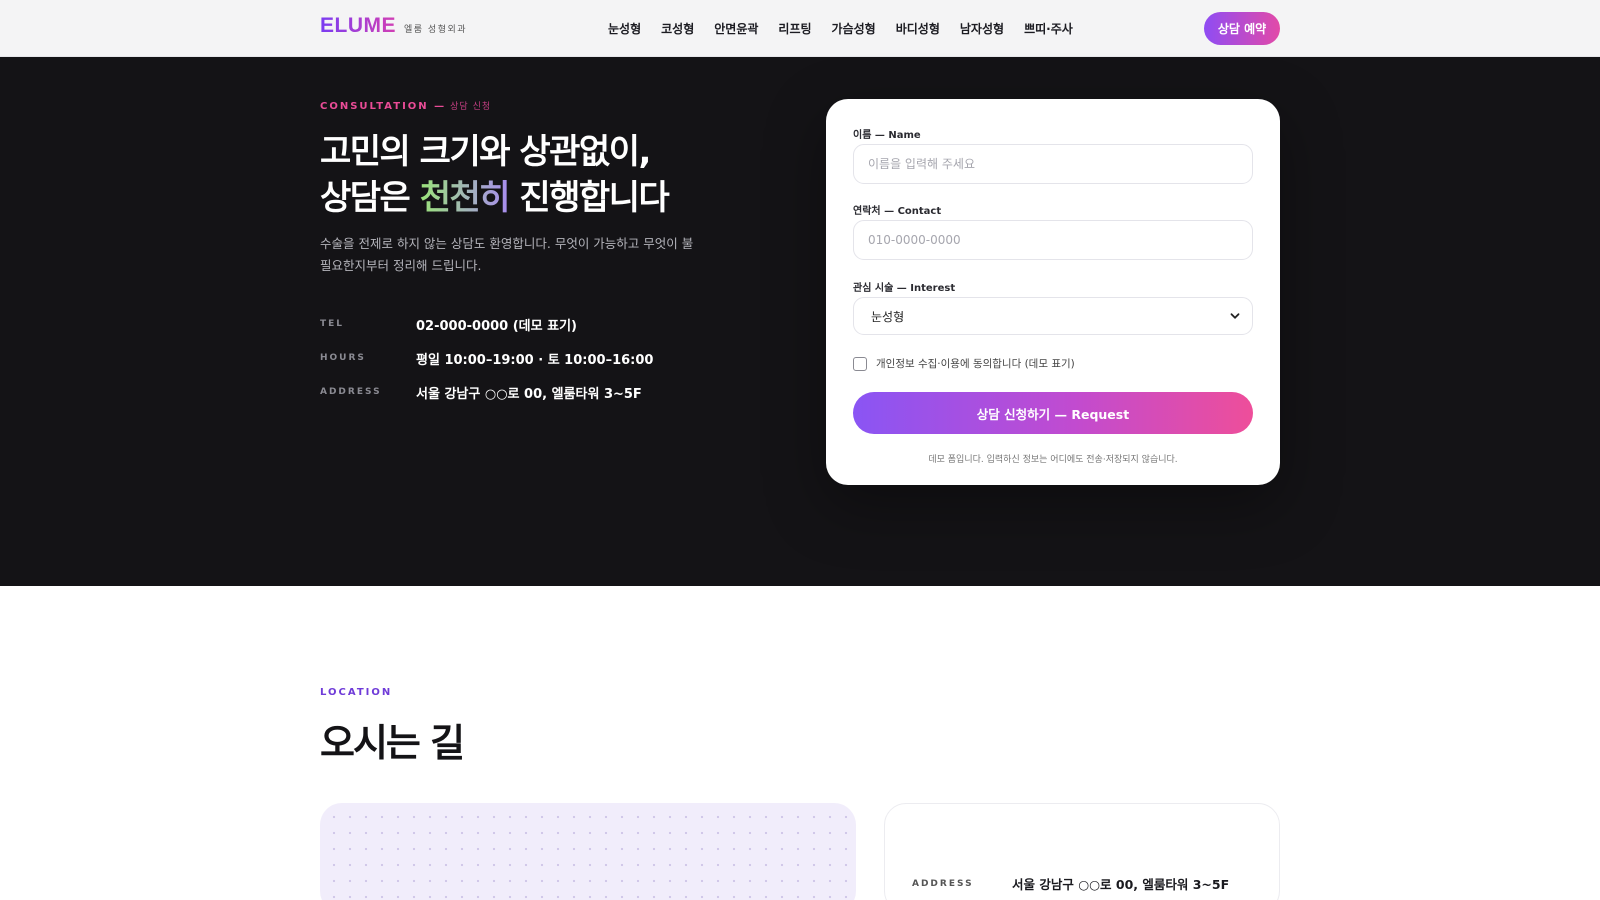  Describe the element at coordinates (1053, 240) in the screenshot. I see `contact-input` at that location.